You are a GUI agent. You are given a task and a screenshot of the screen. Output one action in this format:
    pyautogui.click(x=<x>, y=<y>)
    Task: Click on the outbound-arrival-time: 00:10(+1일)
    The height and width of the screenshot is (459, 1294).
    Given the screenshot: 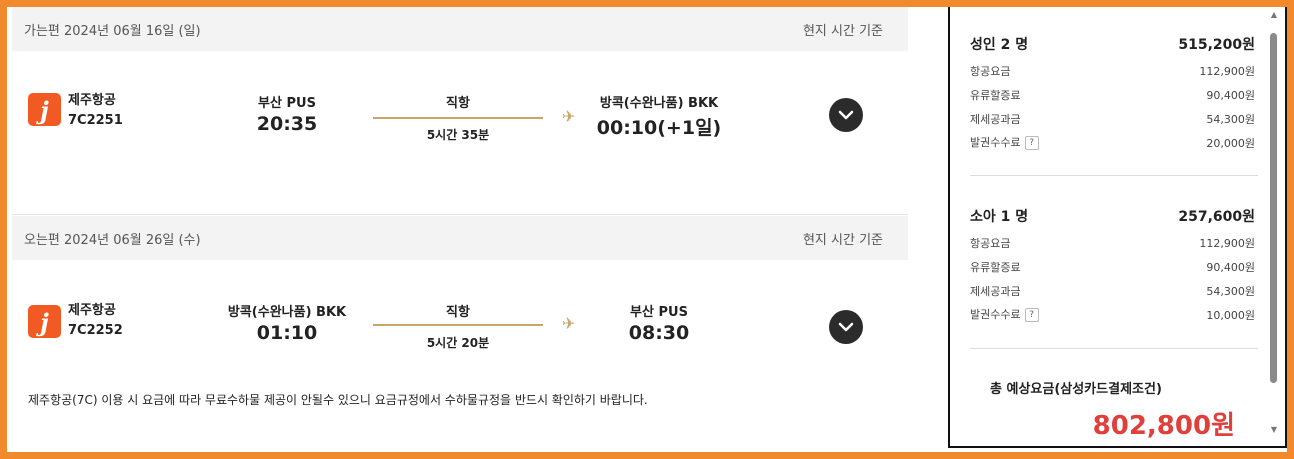 What is the action you would take?
    pyautogui.click(x=659, y=128)
    